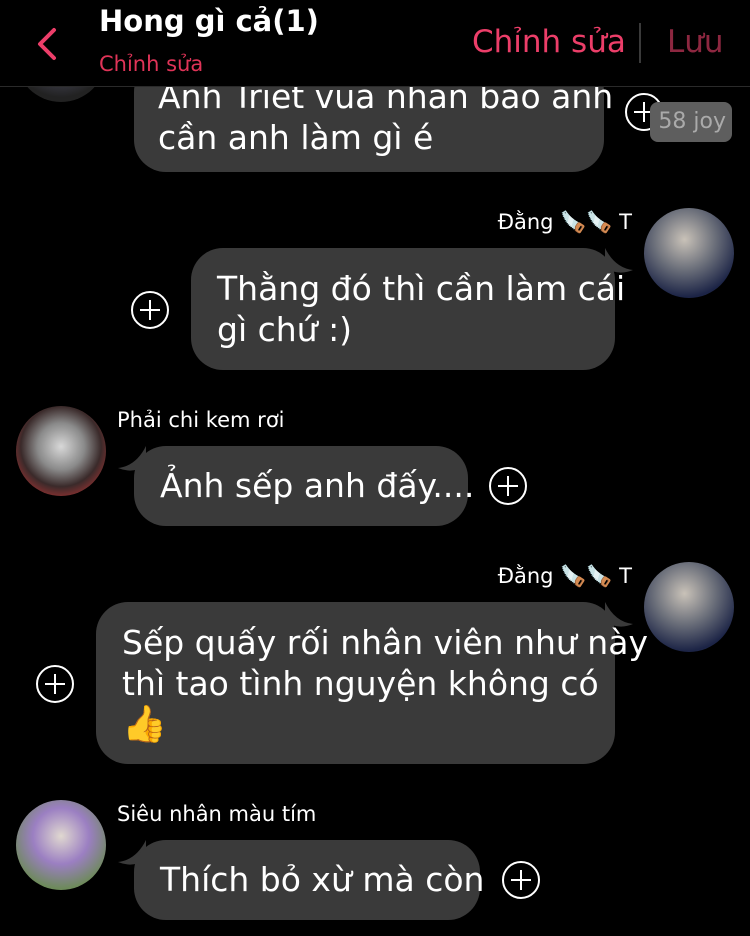 This screenshot has height=936, width=750. Describe the element at coordinates (322, 879) in the screenshot. I see `message-line: Thích bỏ xừ mà còn` at that location.